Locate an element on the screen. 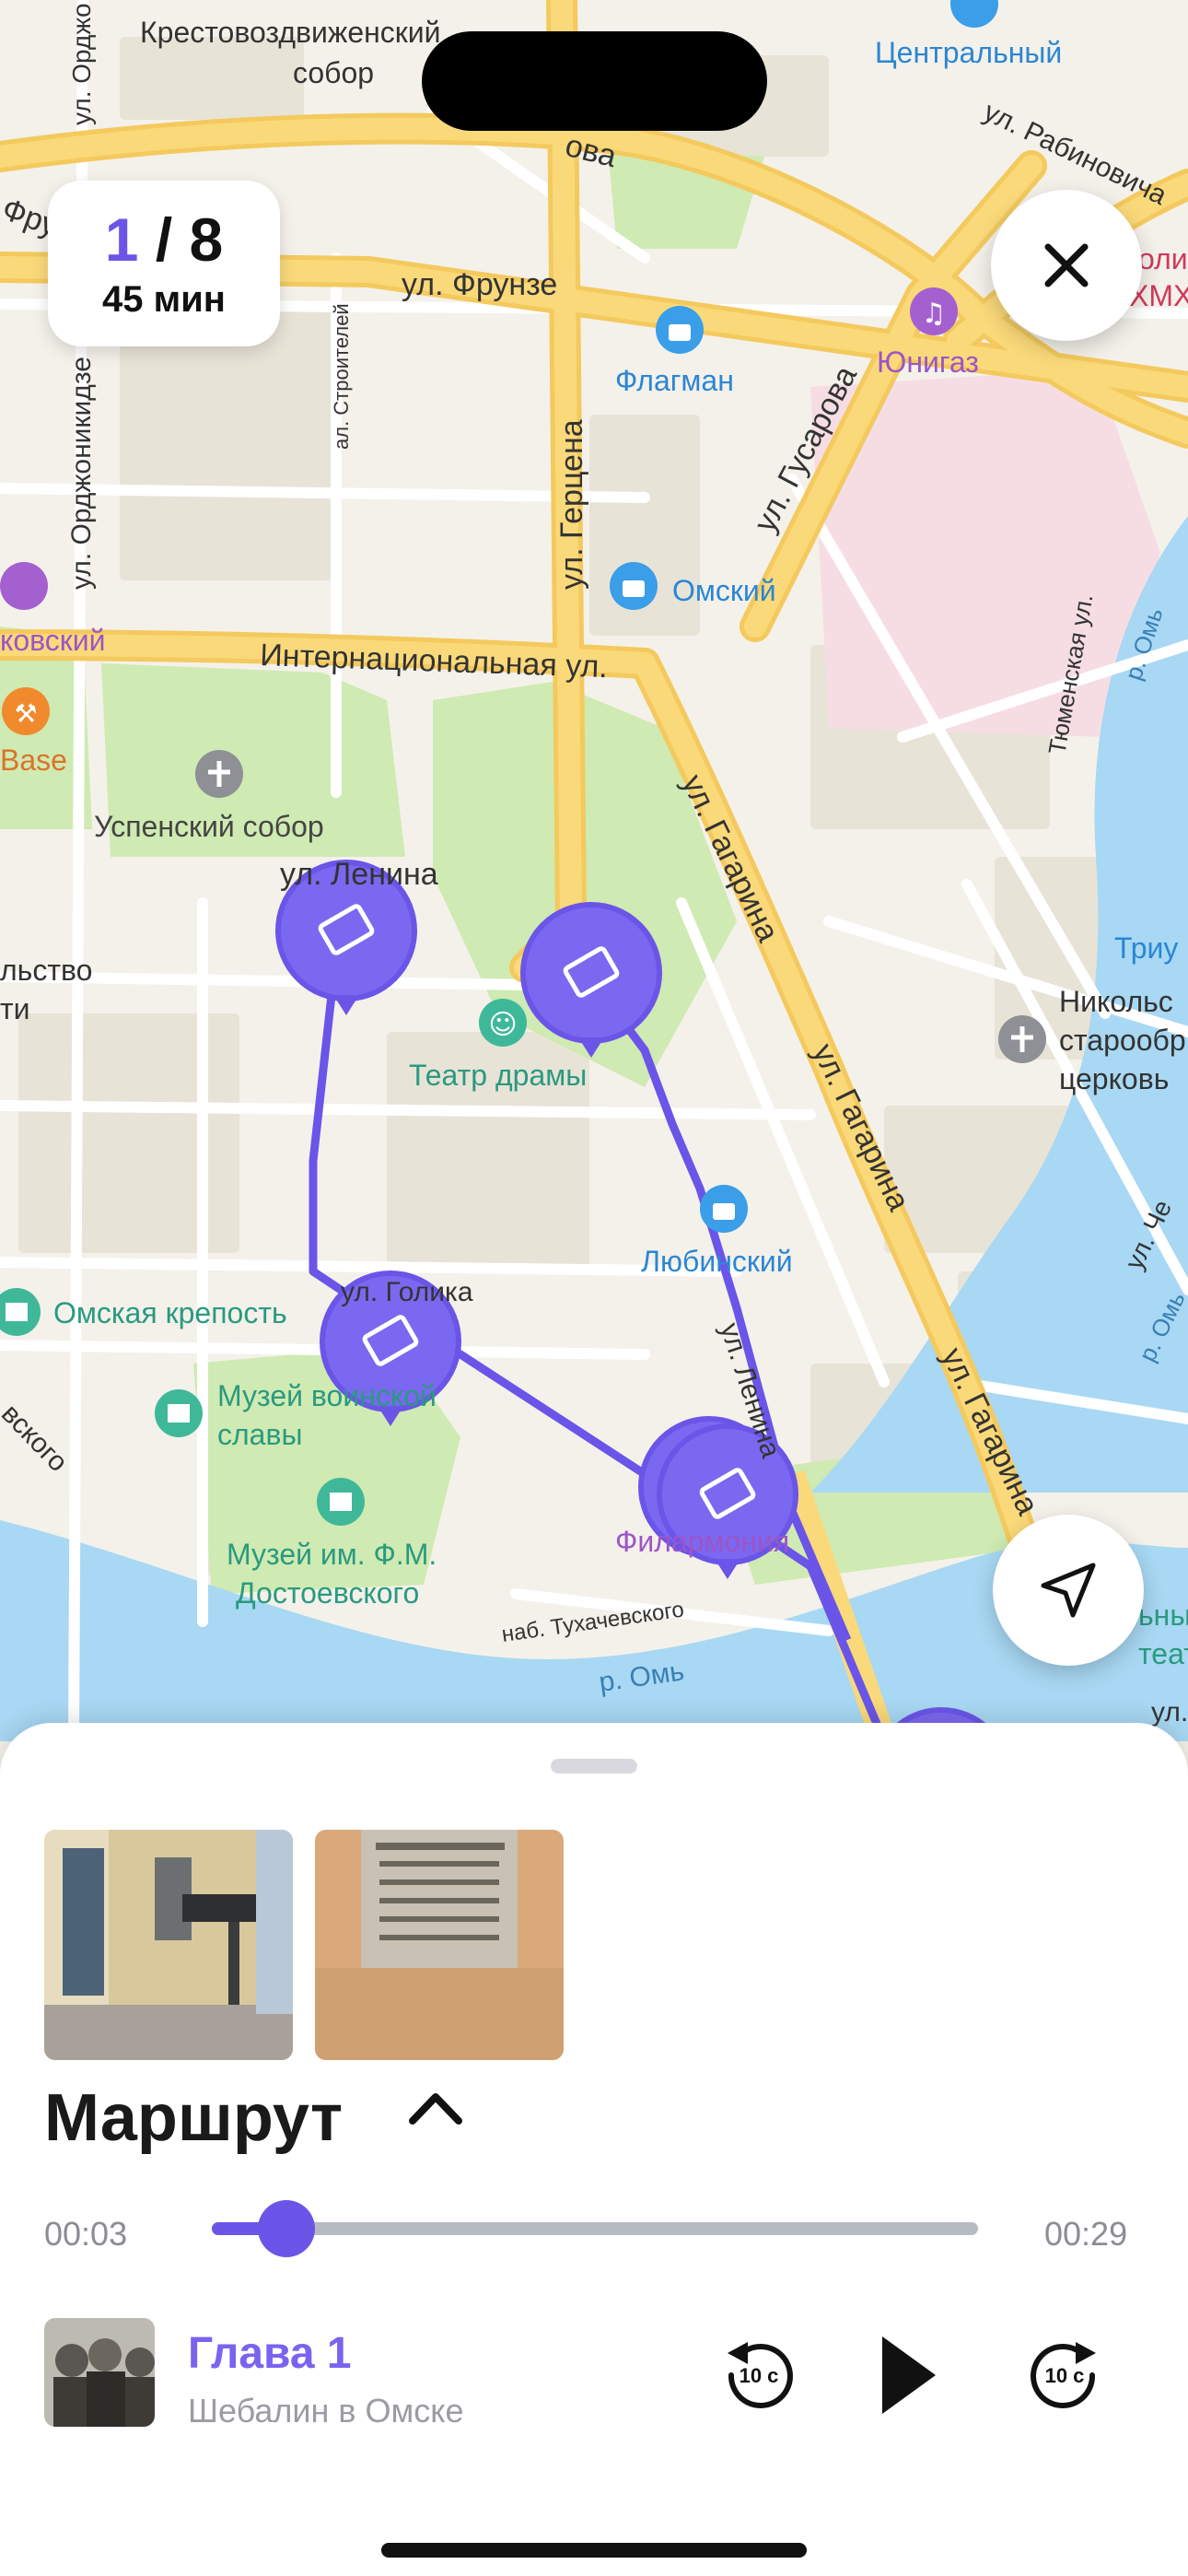 Image resolution: width=1188 pixels, height=2576 pixels. place-label: Омский is located at coordinates (724, 590).